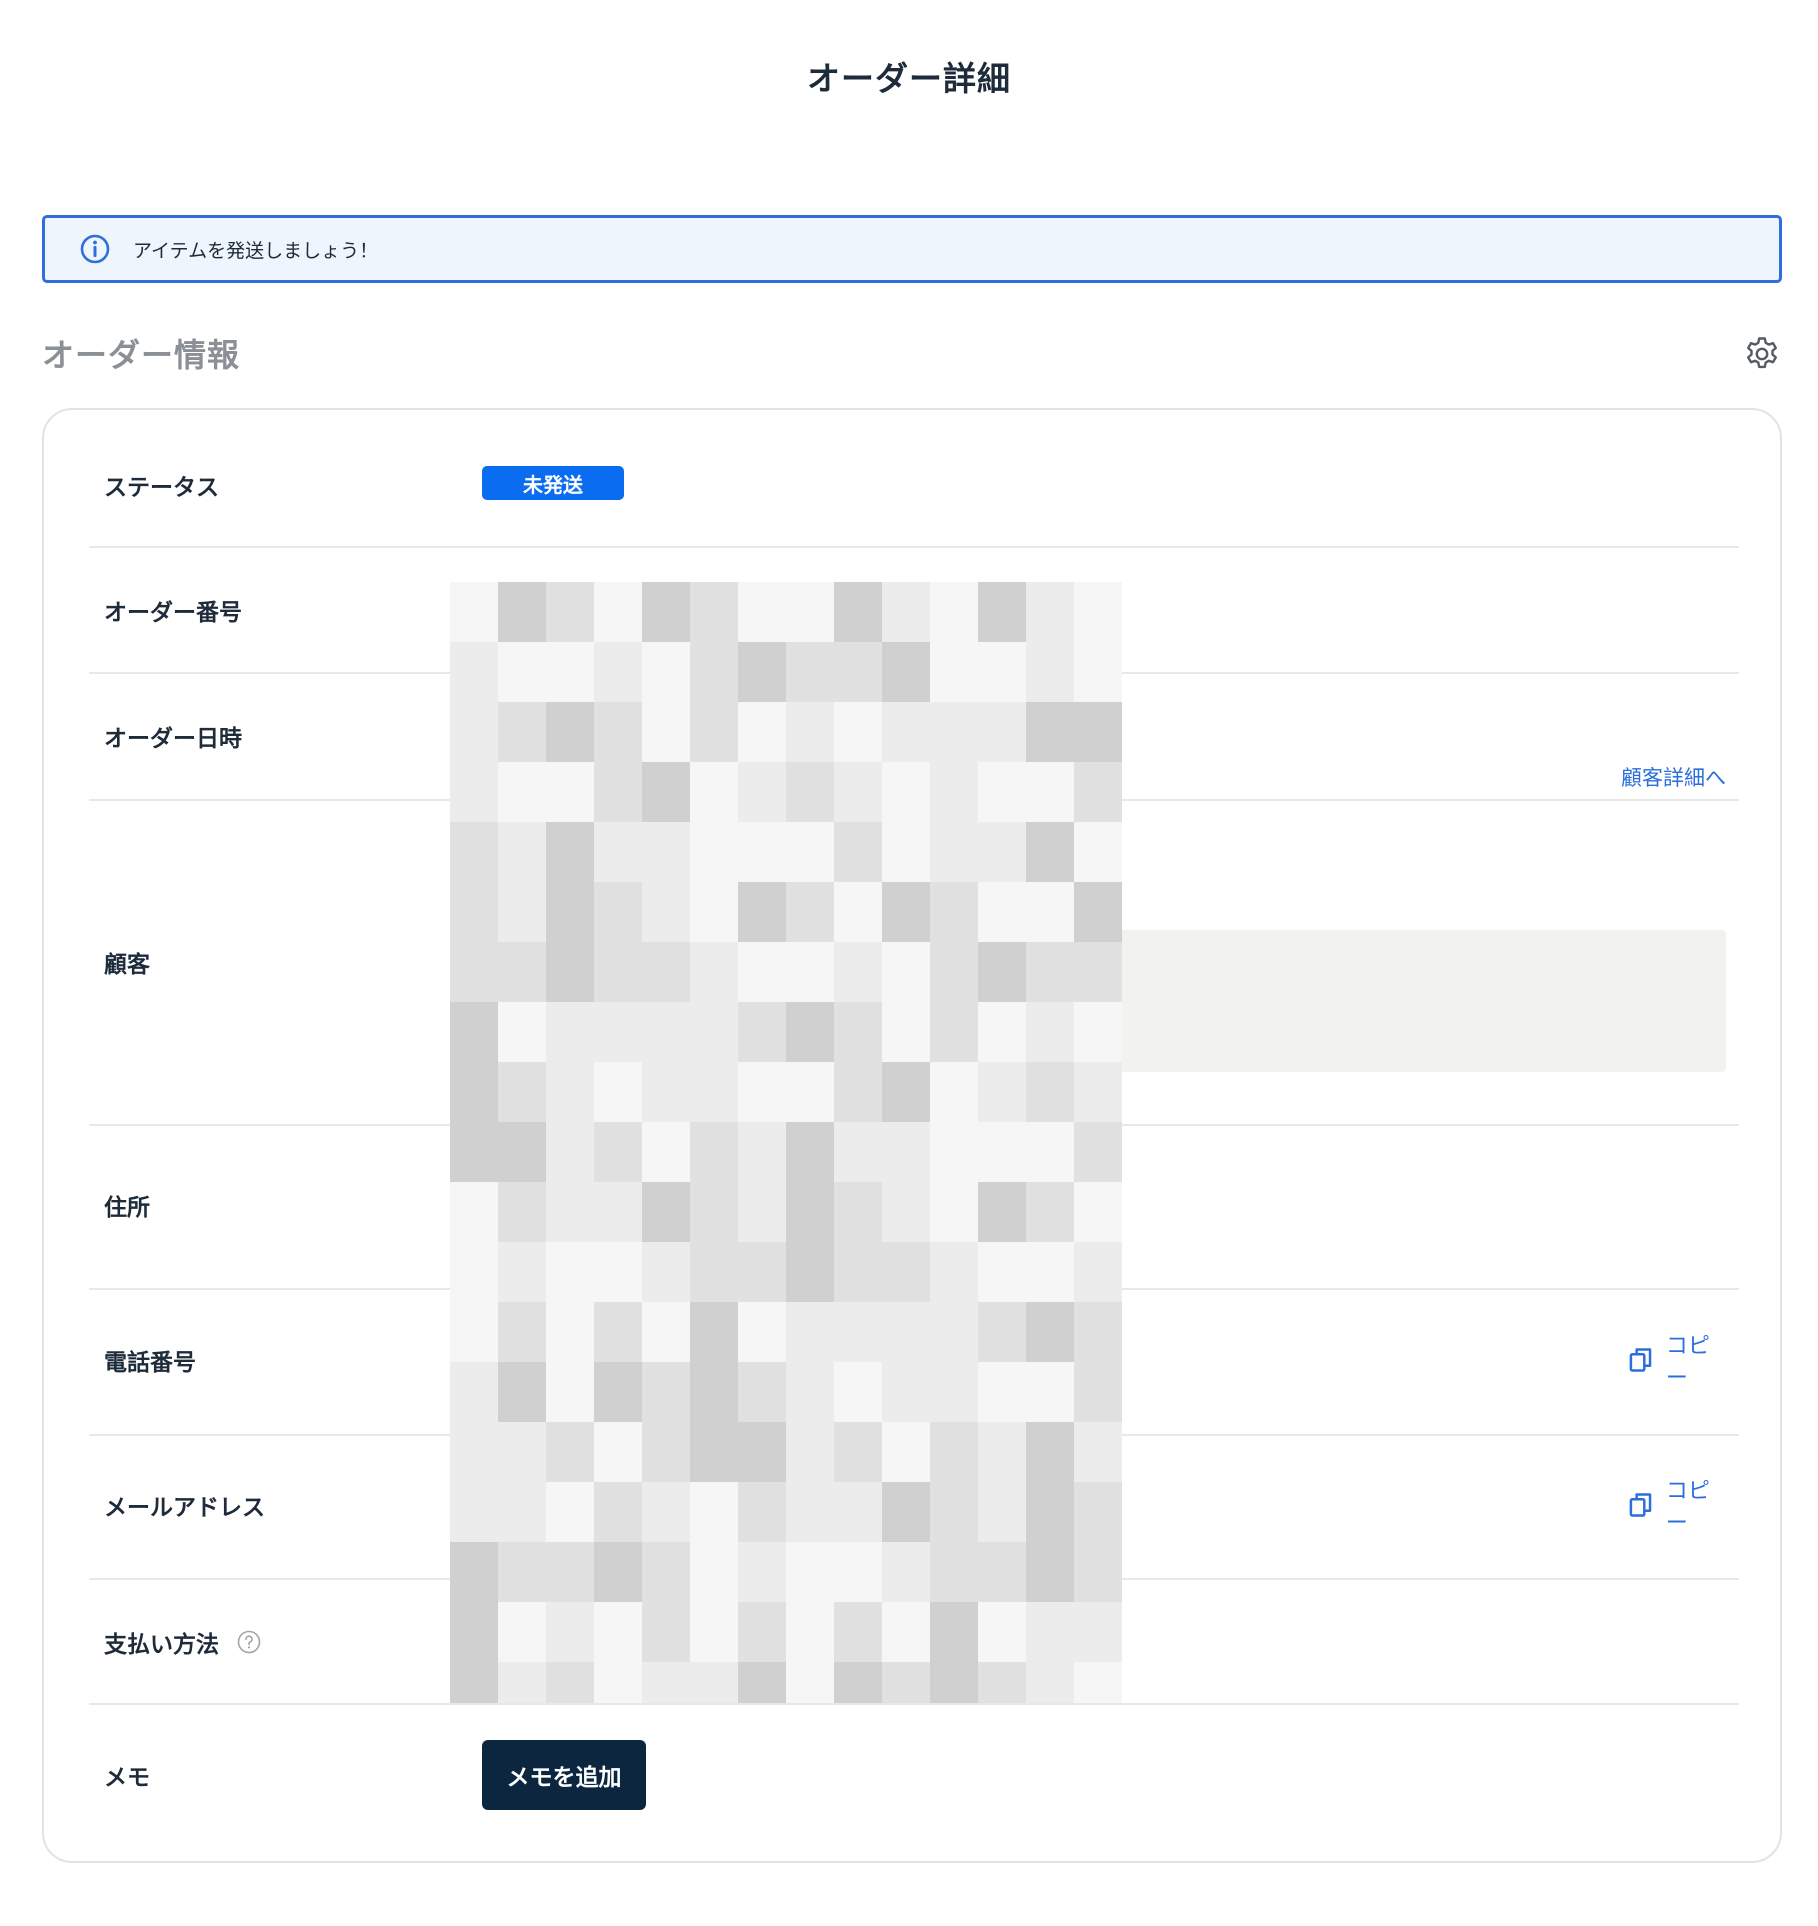 The width and height of the screenshot is (1818, 1926). I want to click on info-banner: アイテムを発送しましょう！, so click(912, 249).